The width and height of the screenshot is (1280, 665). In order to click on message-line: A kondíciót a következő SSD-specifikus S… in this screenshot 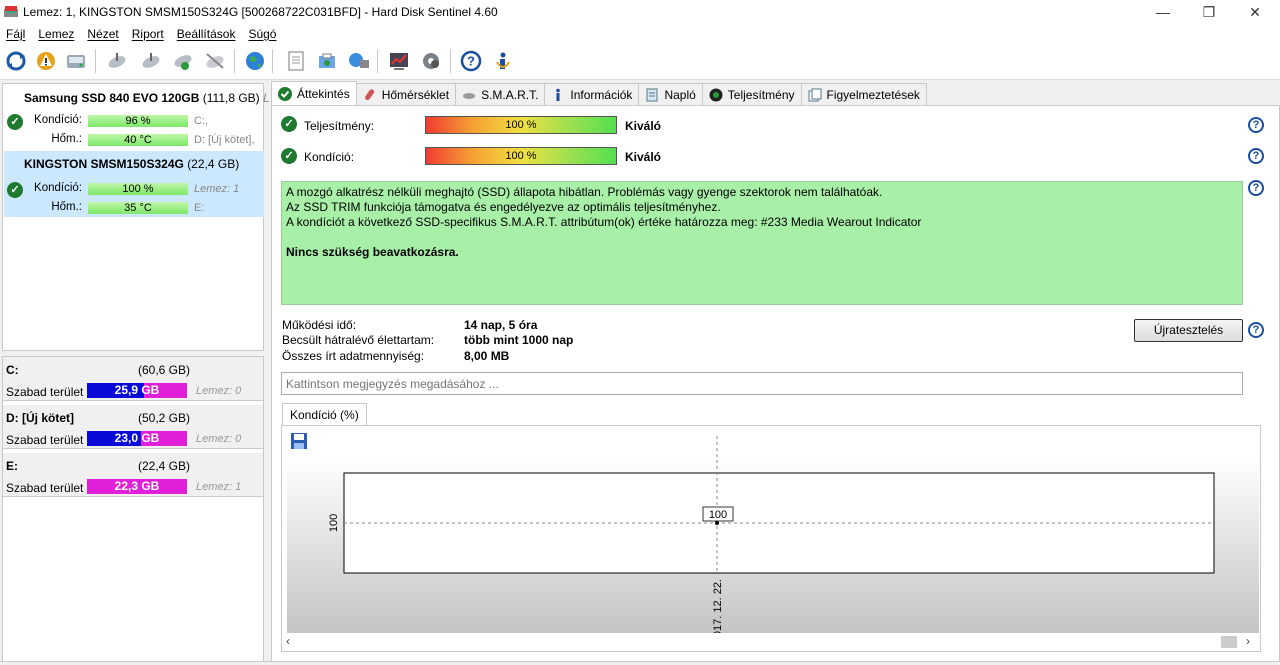, I will do `click(604, 222)`.